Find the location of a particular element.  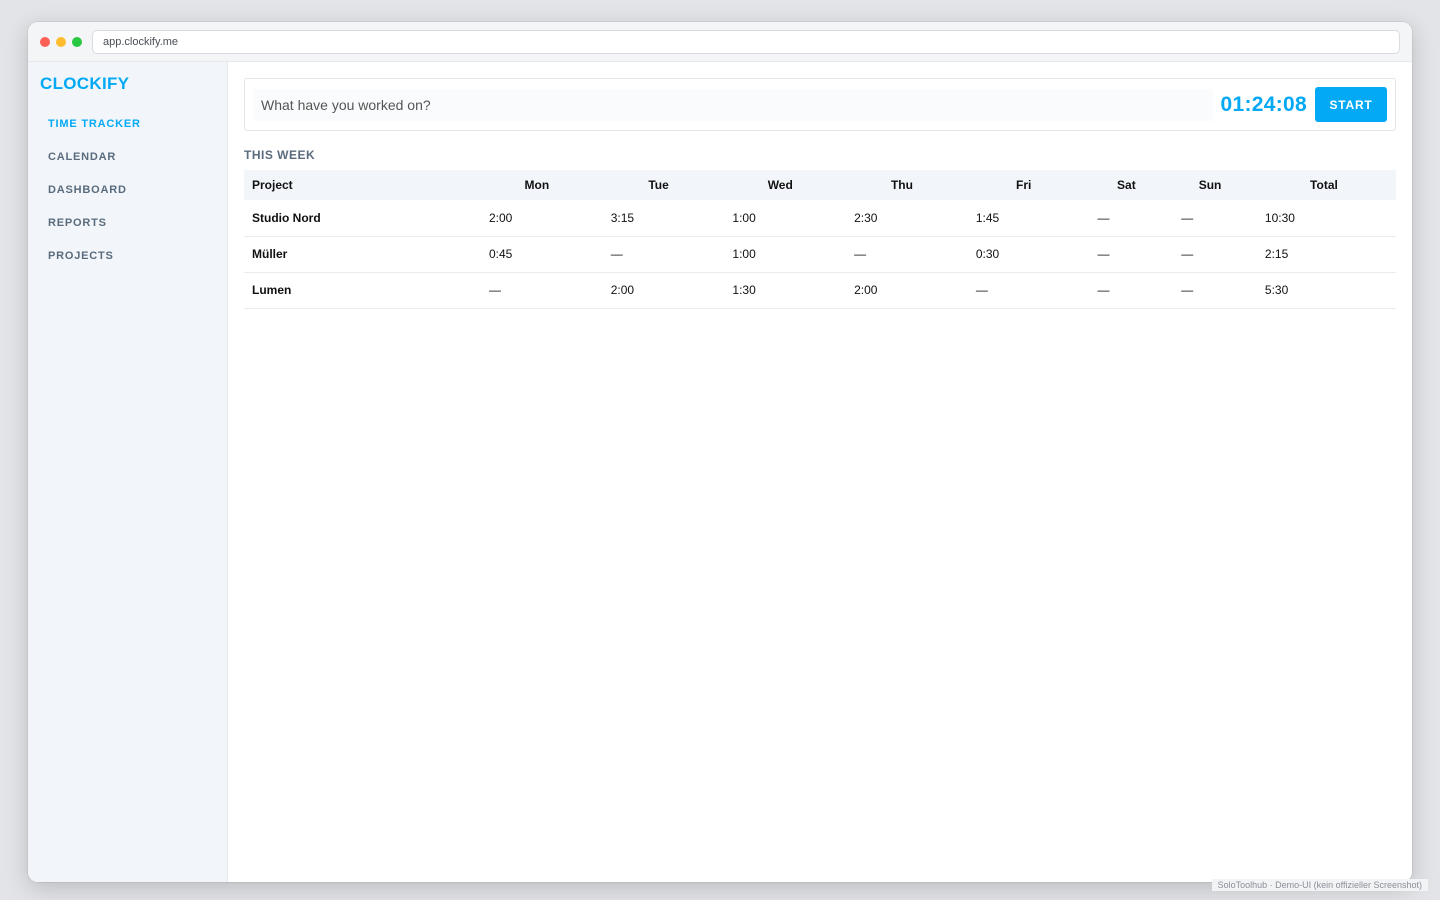

sidebar-item-time-tracker: TIME TRACKER is located at coordinates (127, 124).